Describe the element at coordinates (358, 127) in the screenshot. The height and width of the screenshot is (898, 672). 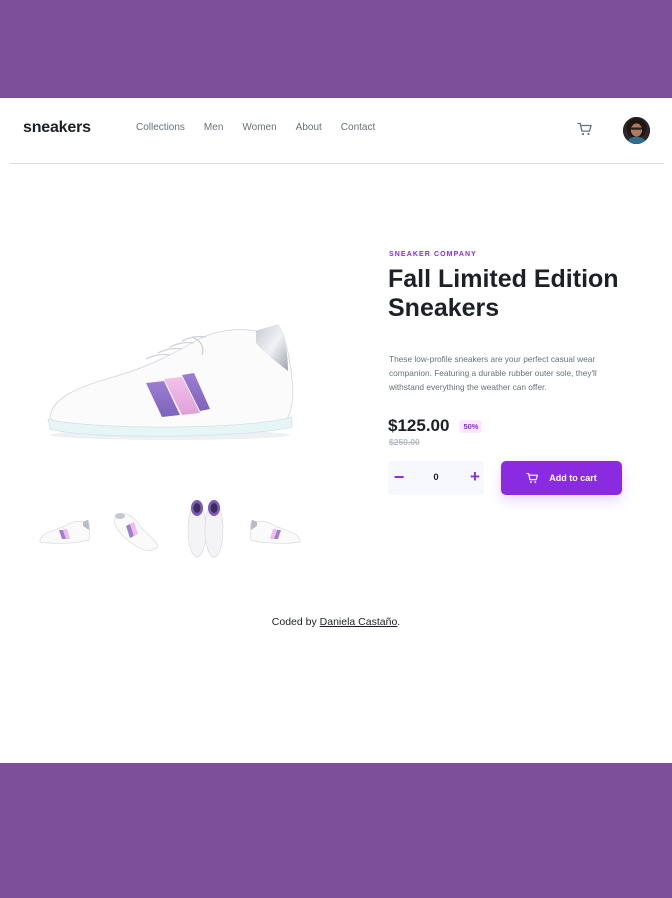
I see `nav-link-contact: Contact` at that location.